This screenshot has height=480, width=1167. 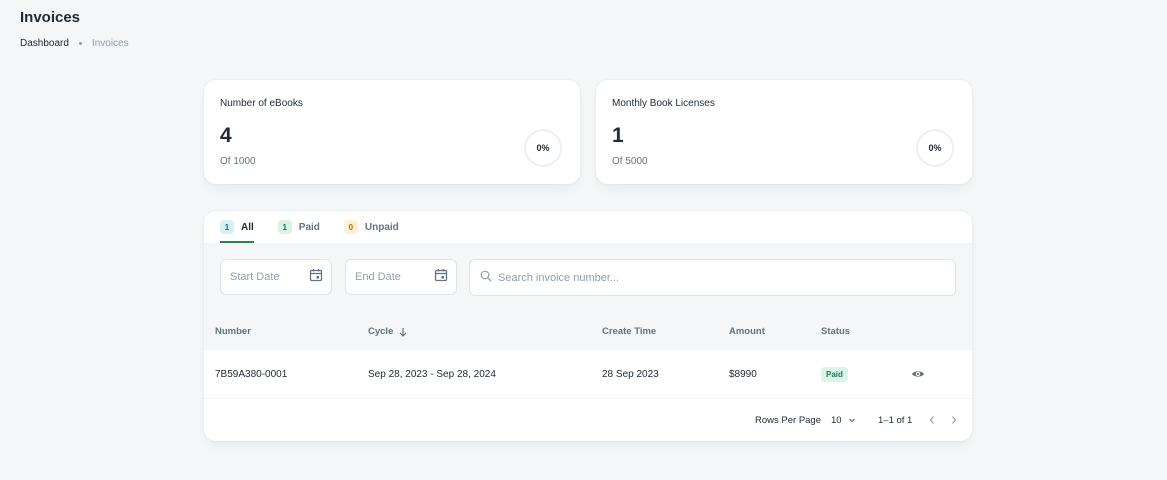 What do you see at coordinates (784, 132) in the screenshot?
I see `licenses-stat-card: Monthly Book Licenses 1 Of 5000 0%` at bounding box center [784, 132].